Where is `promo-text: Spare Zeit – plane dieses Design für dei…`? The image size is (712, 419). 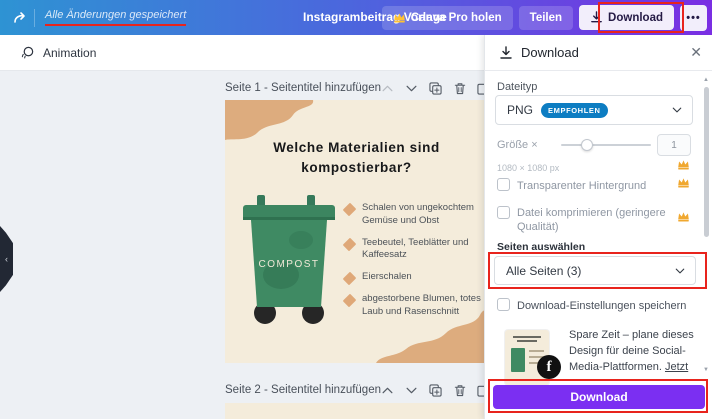
promo-text: Spare Zeit – plane dieses Design für dei… is located at coordinates (631, 351).